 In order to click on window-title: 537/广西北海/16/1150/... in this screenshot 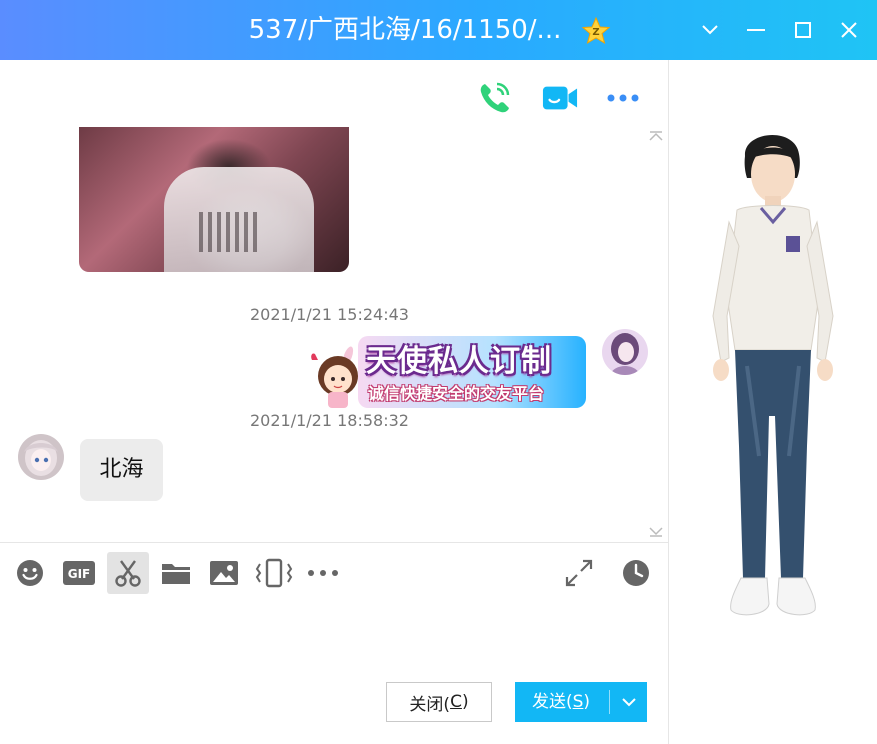, I will do `click(405, 30)`.